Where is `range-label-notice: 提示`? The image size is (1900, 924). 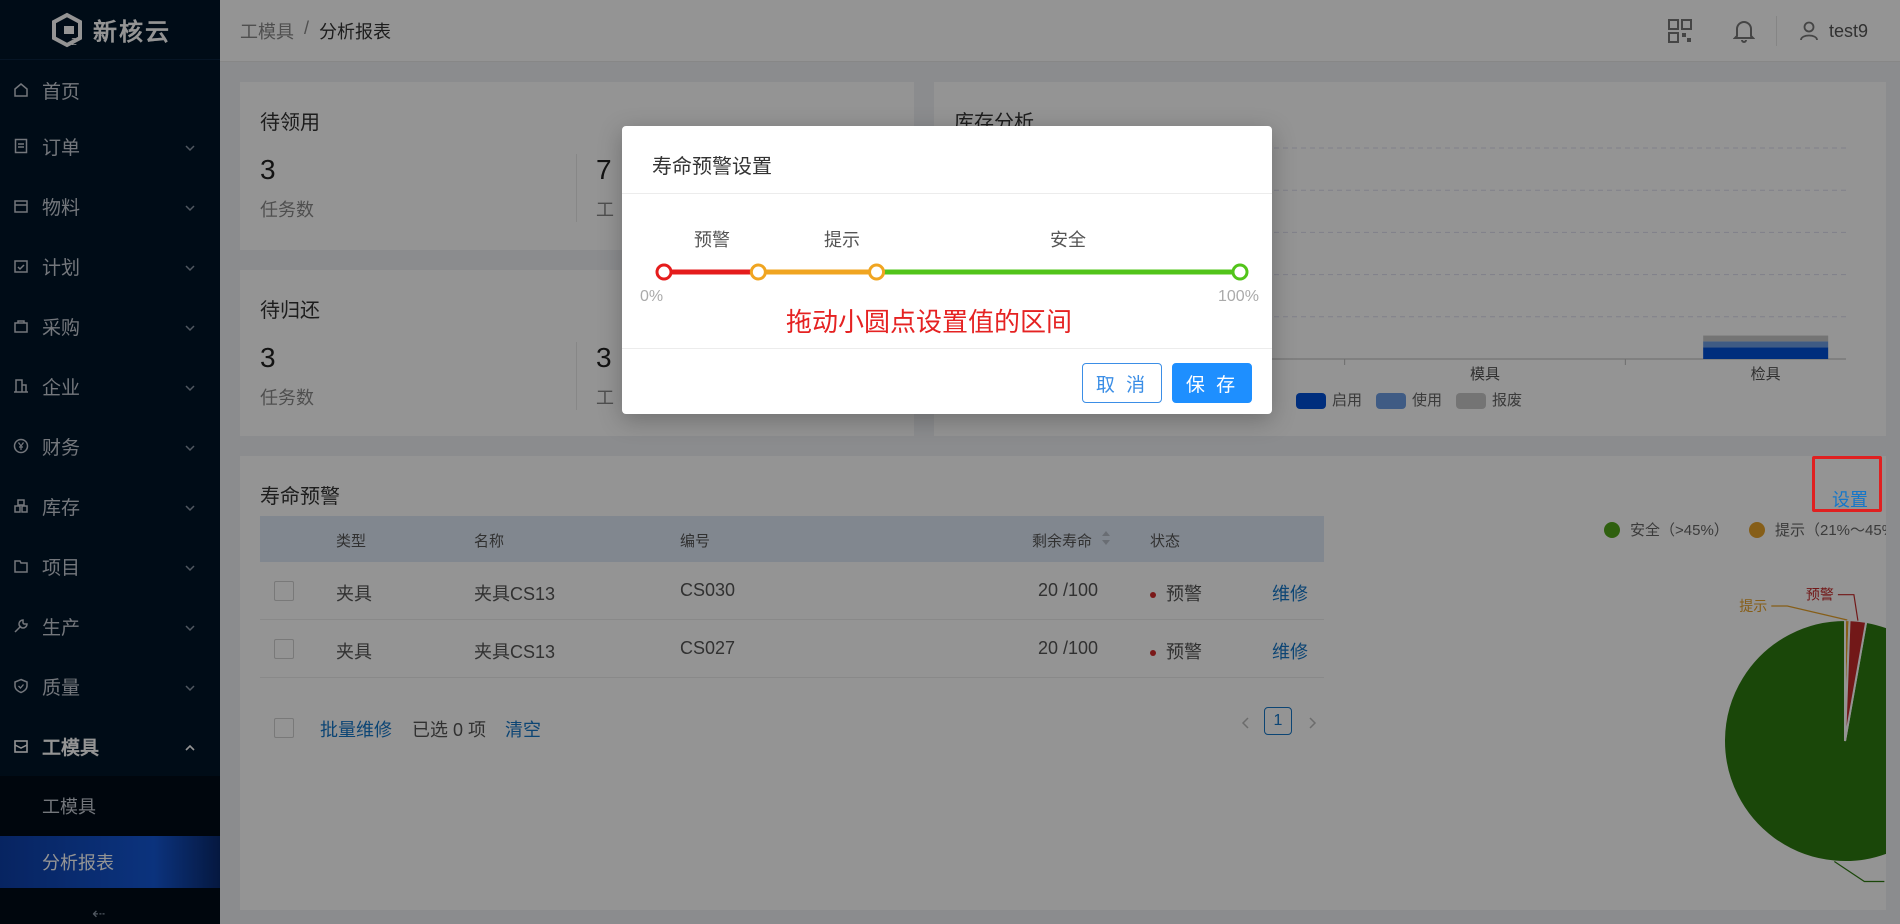 range-label-notice: 提示 is located at coordinates (842, 240).